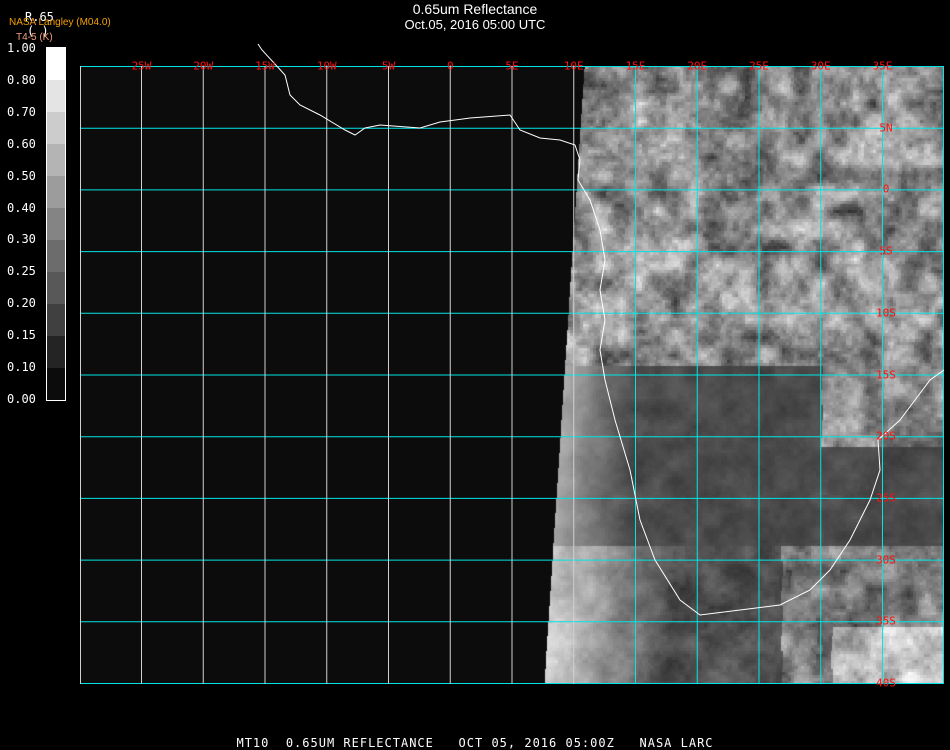  I want to click on colorbar-tick-label: 0.25, so click(21, 271).